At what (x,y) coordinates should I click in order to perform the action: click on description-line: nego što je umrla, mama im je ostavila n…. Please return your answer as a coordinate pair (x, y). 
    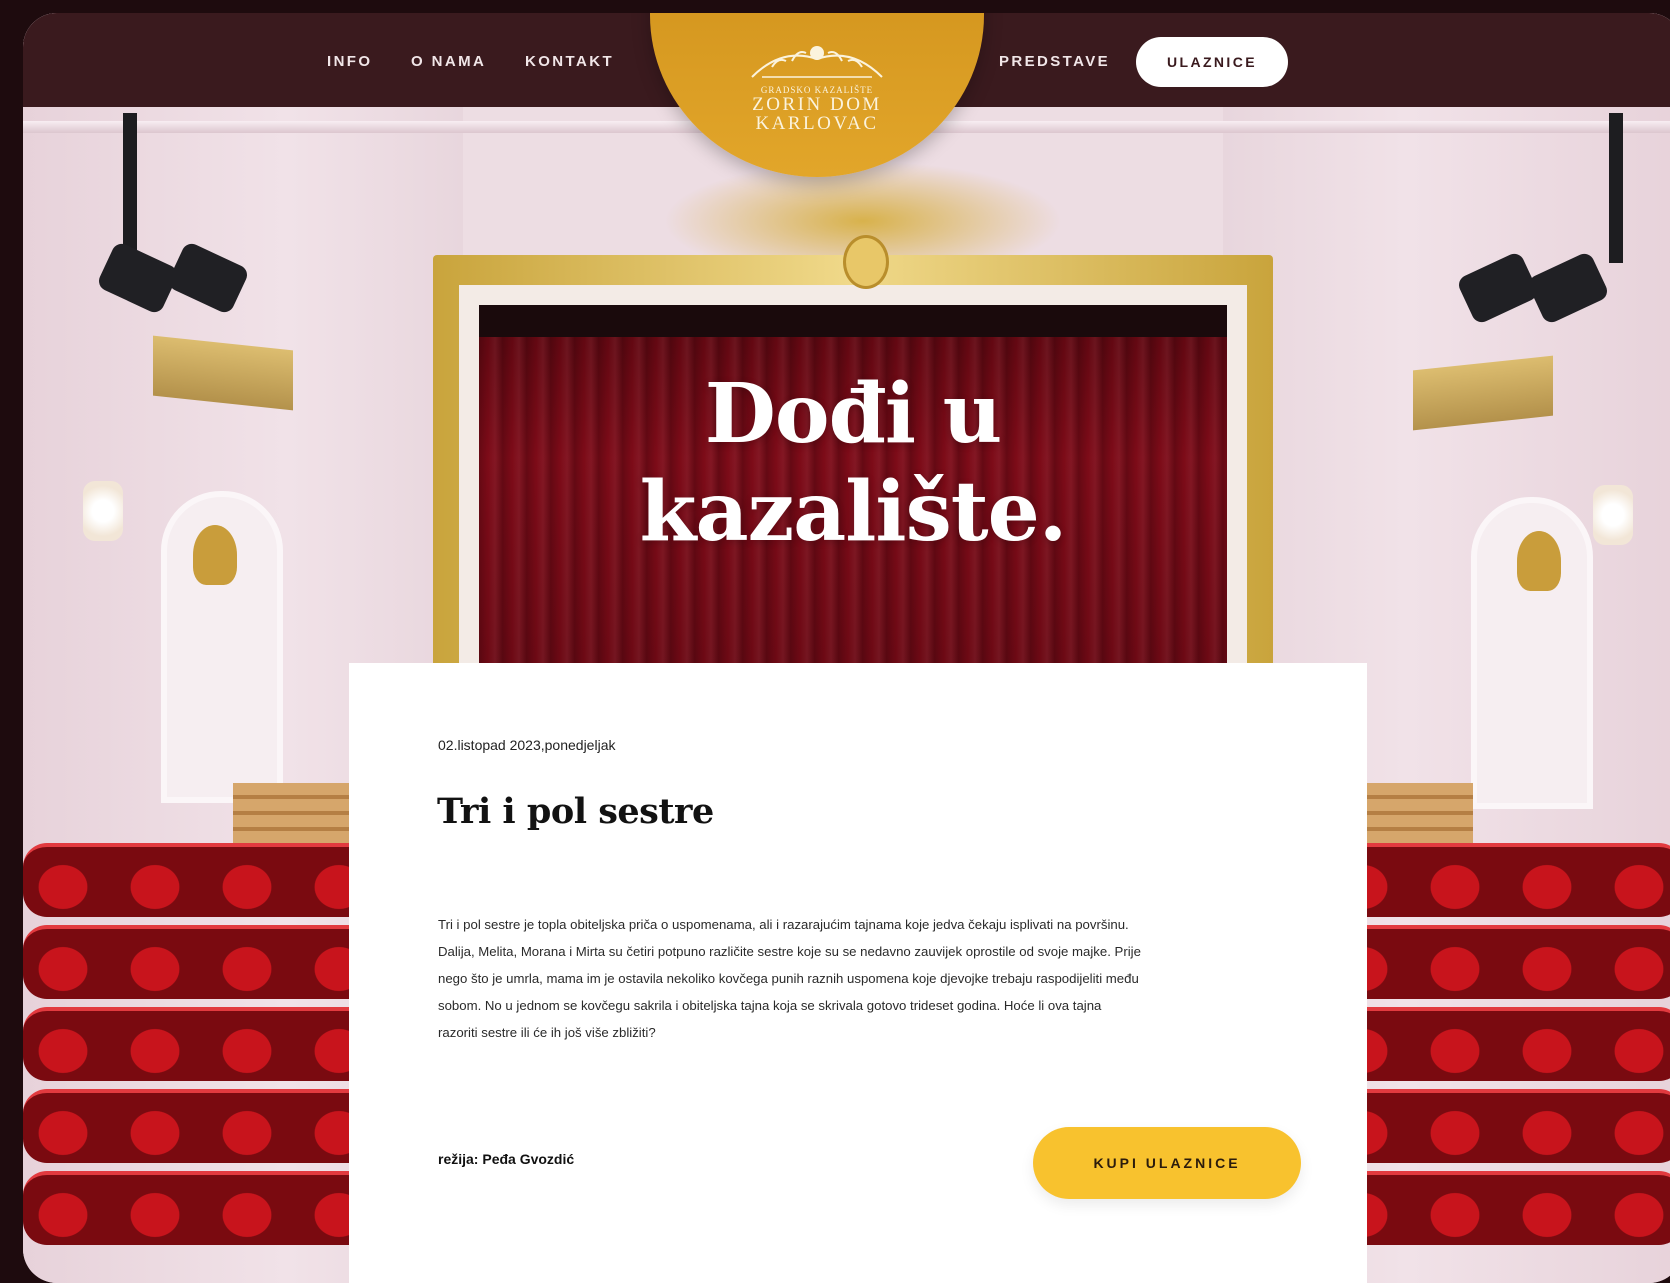
    Looking at the image, I should click on (788, 978).